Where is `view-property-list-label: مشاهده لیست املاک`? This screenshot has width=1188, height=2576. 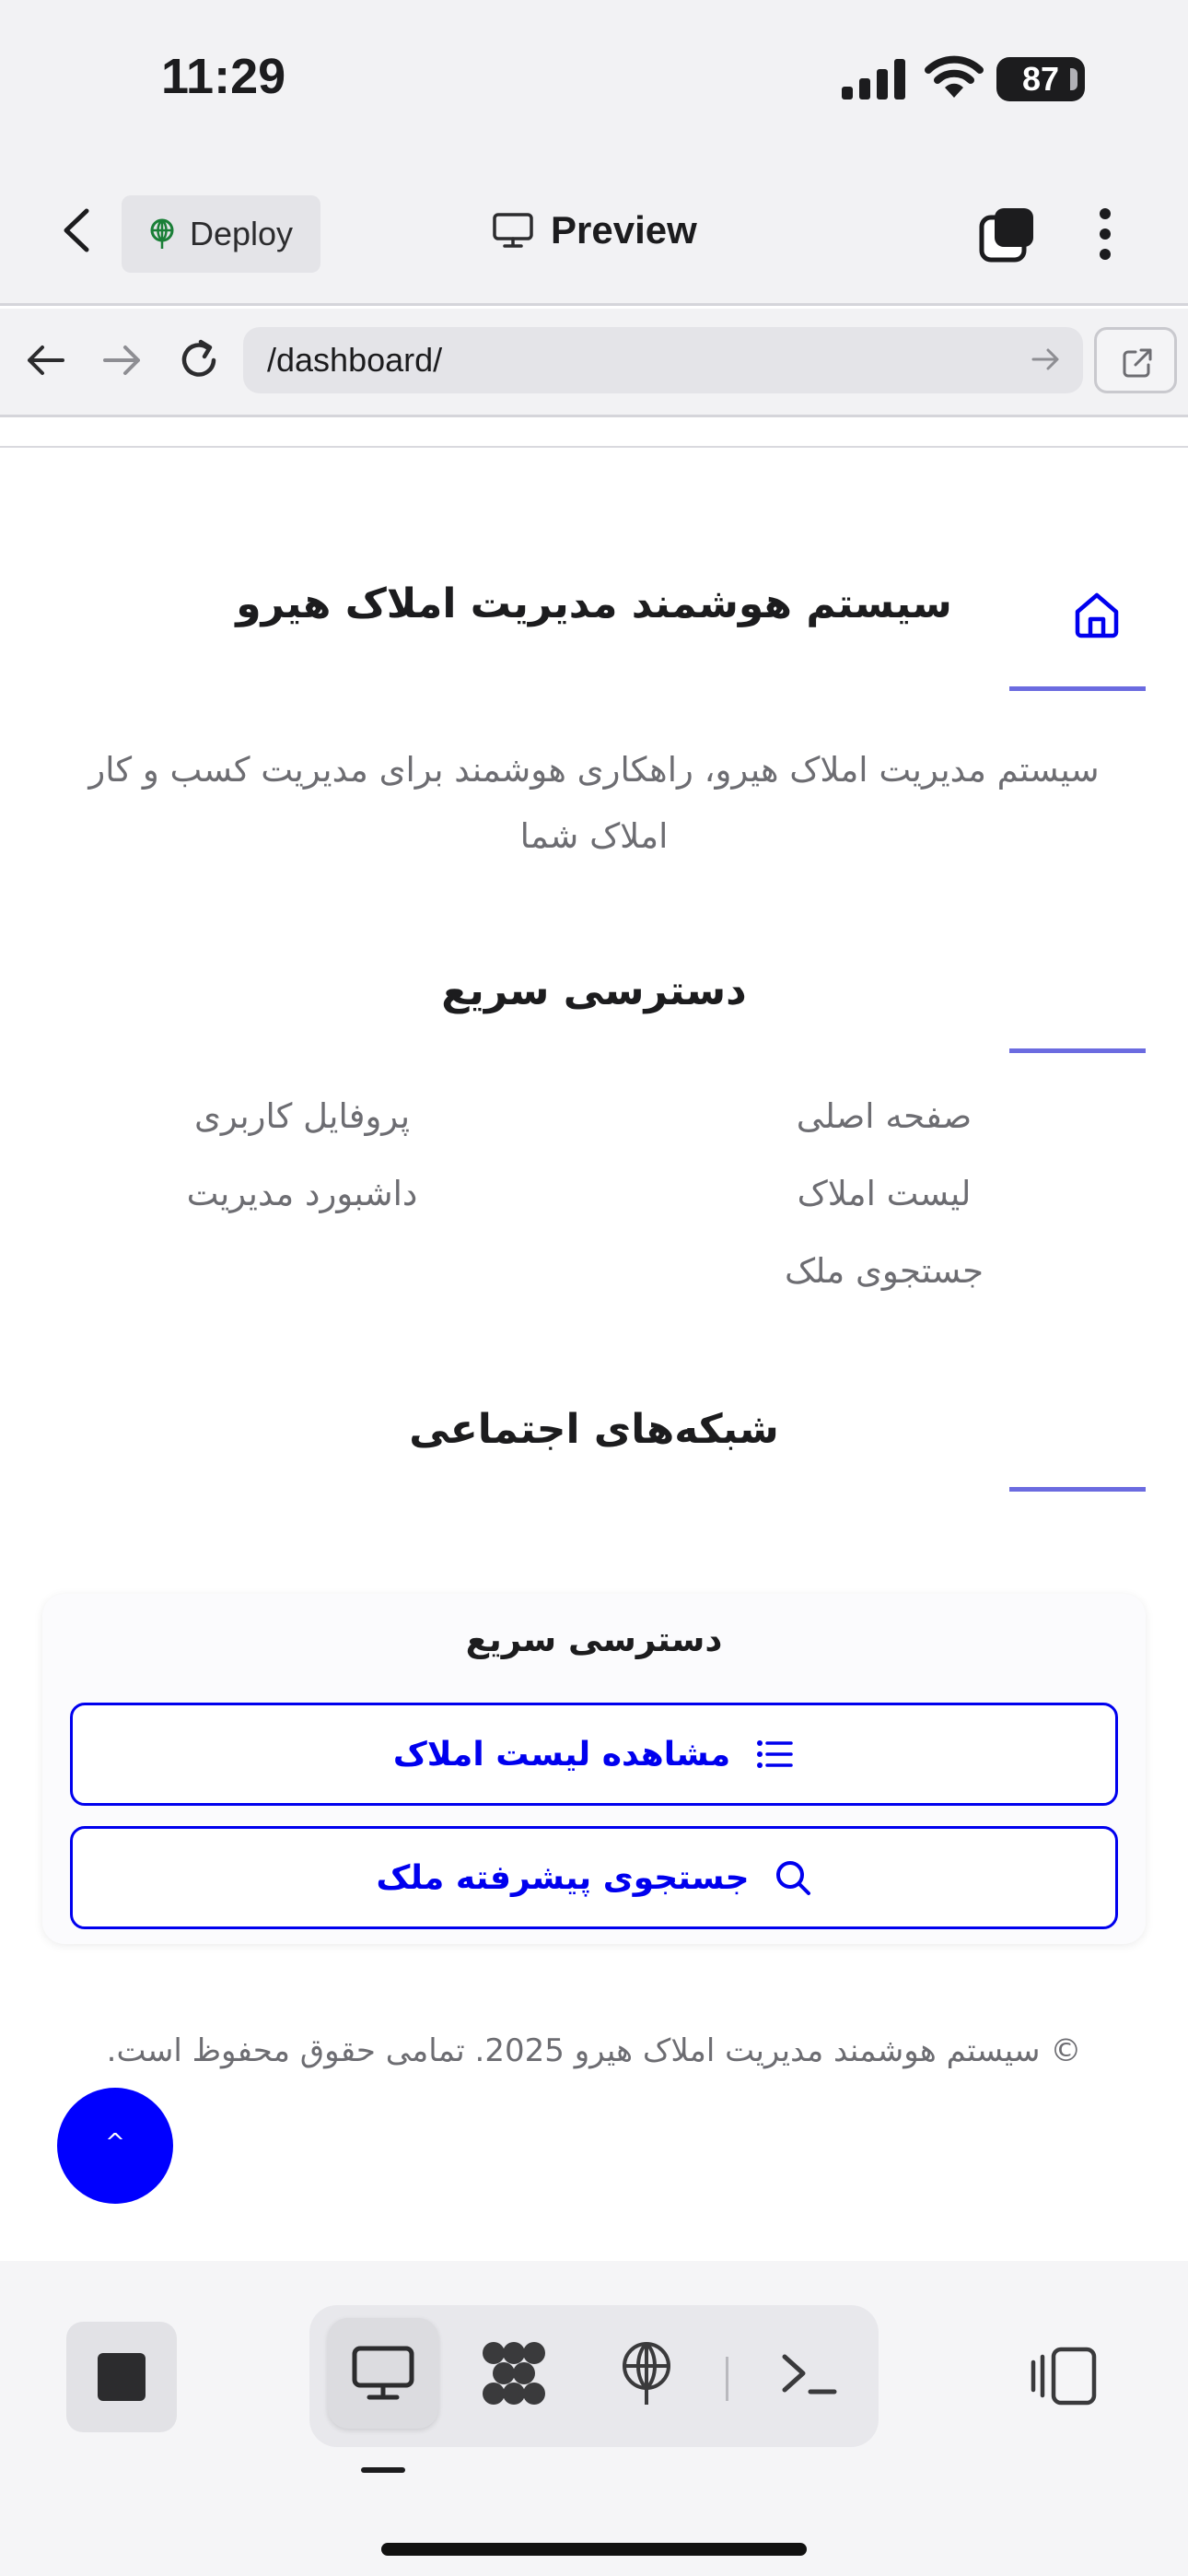
view-property-list-label: مشاهده لیست املاک is located at coordinates (561, 1754).